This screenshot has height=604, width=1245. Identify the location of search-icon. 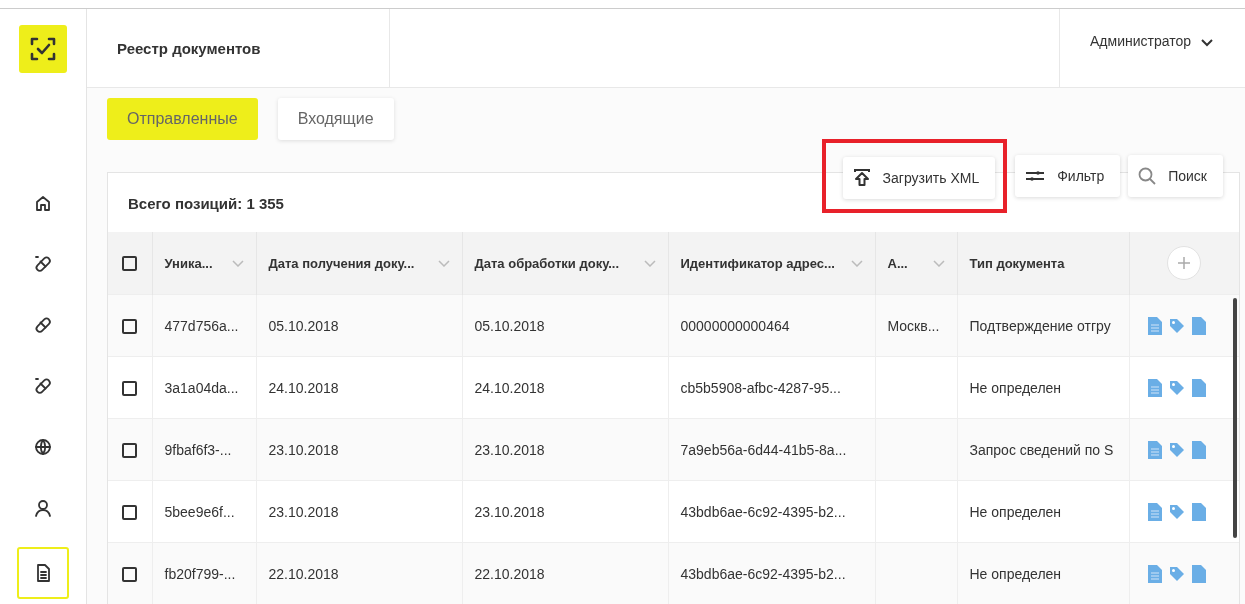
(1147, 176).